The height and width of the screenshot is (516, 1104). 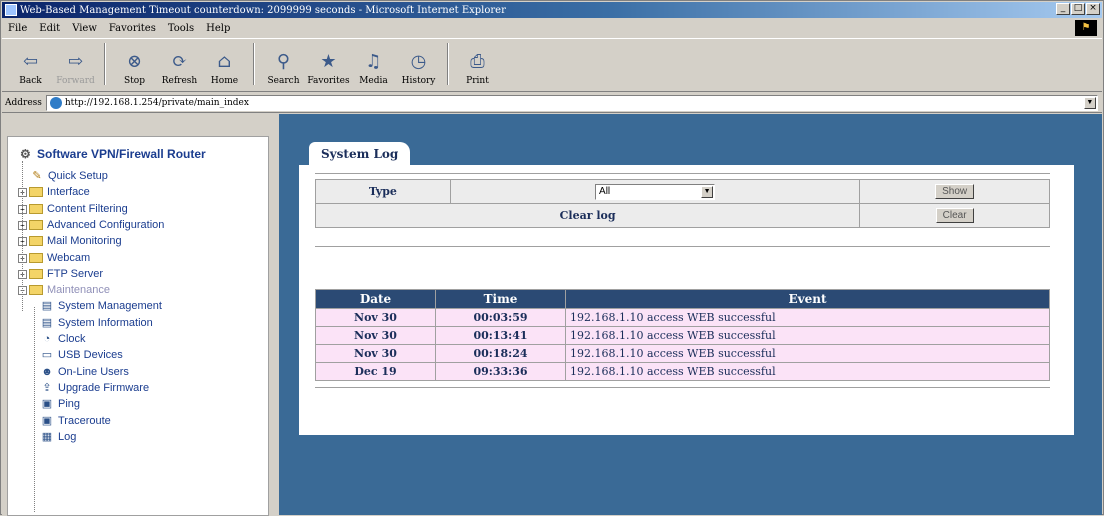 I want to click on menu-tools: Tools, so click(x=181, y=28).